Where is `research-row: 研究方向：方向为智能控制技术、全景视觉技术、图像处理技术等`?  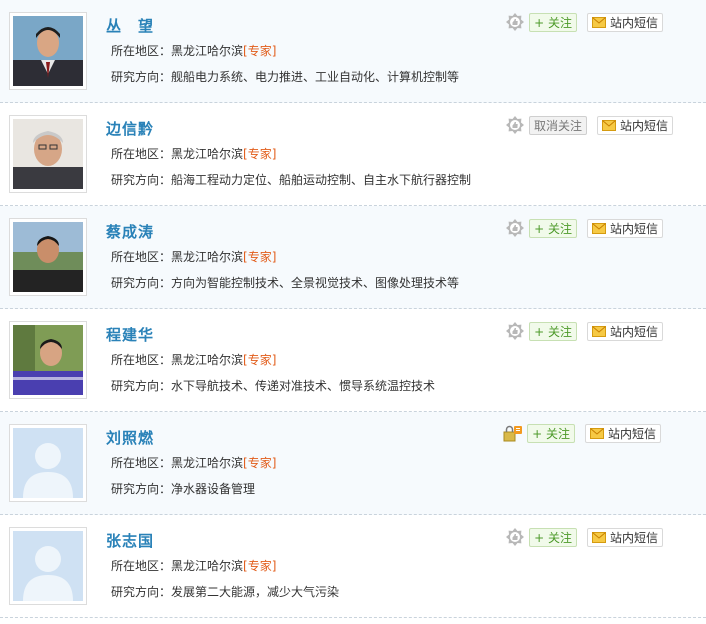
research-row: 研究方向：方向为智能控制技术、全景视觉技术、图像处理技术等 is located at coordinates (285, 282).